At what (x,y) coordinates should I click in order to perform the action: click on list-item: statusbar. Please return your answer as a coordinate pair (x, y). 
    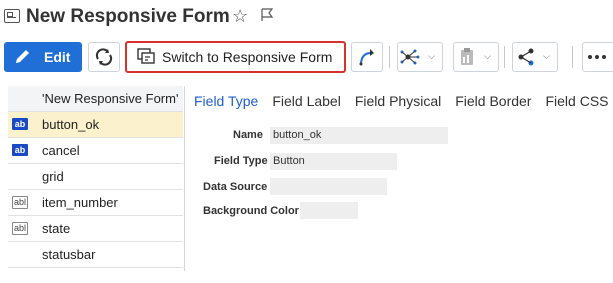
    Looking at the image, I should click on (95, 255).